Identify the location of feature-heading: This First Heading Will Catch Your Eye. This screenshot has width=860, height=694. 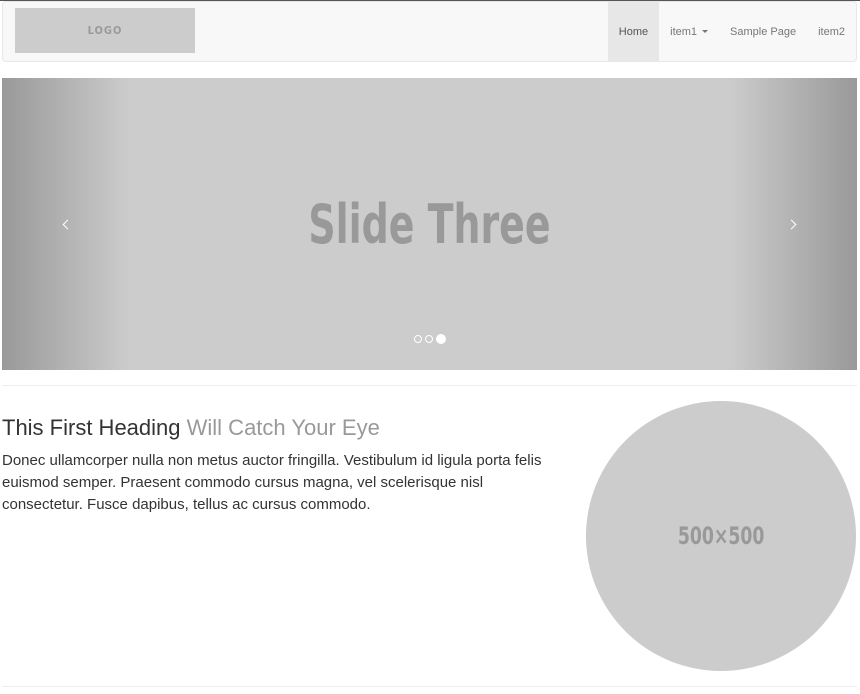
(282, 428).